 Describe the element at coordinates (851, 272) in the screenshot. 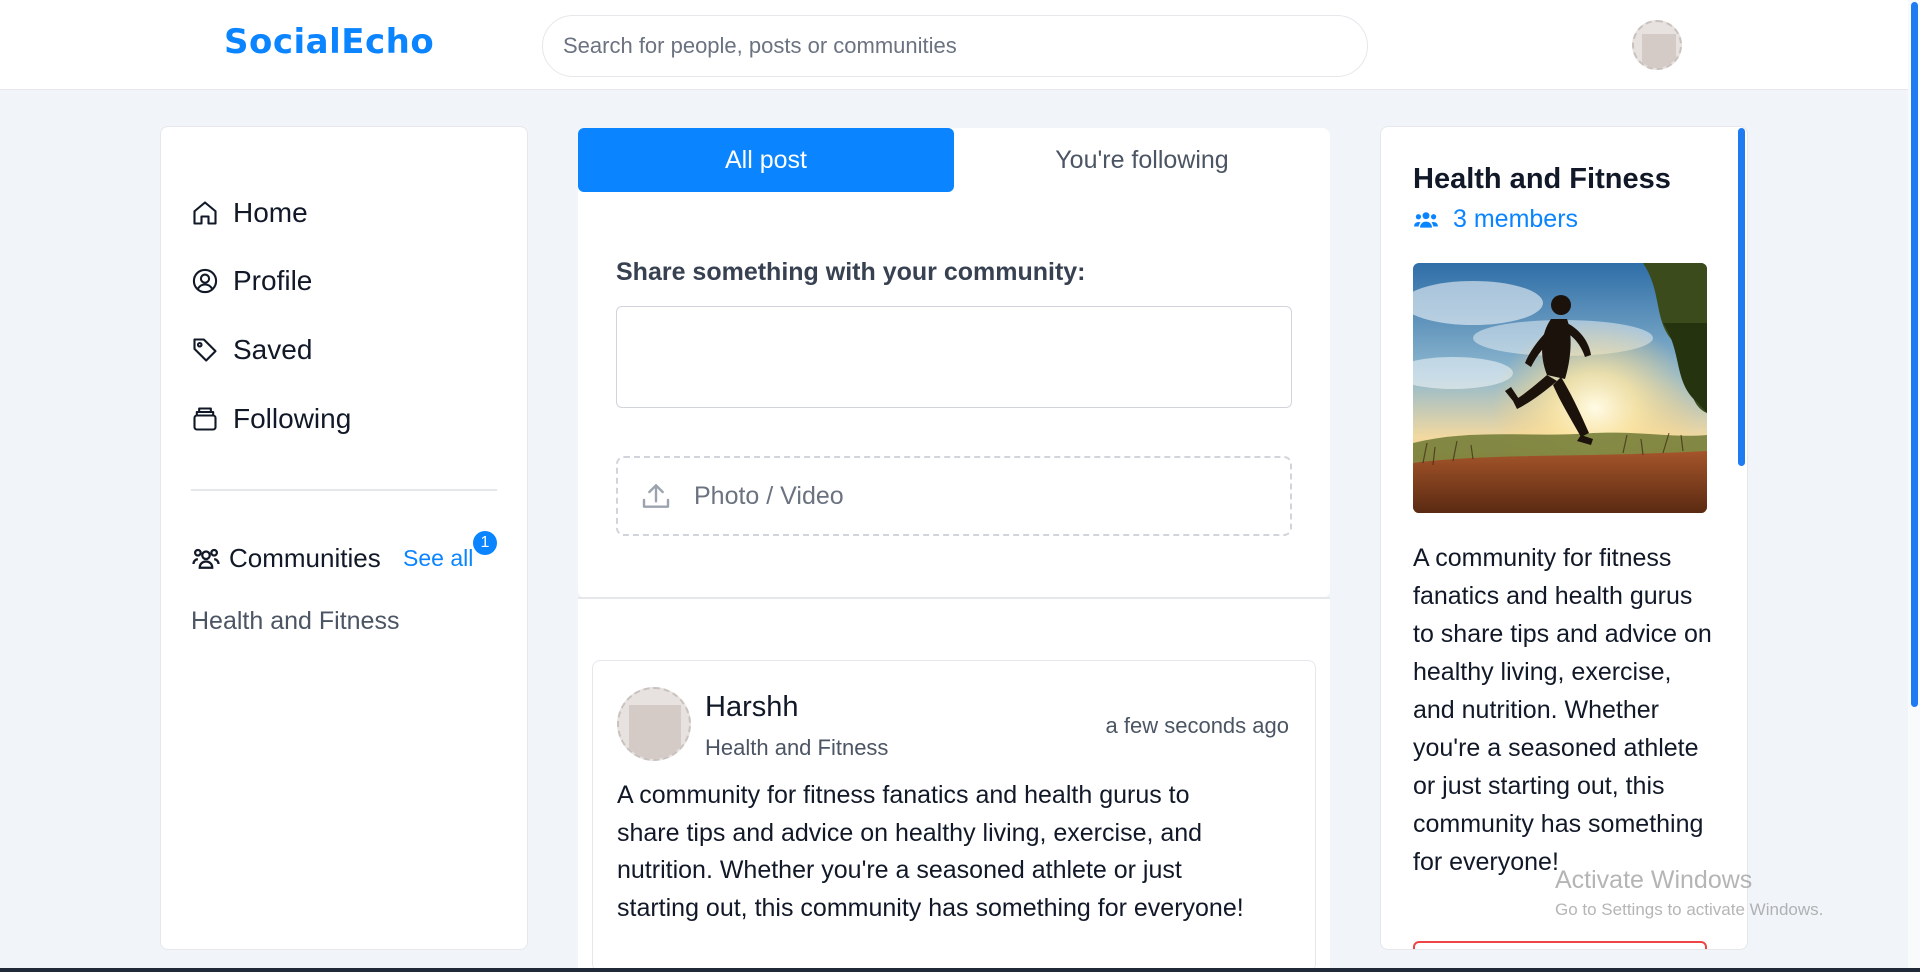

I see `share-label: Share something with your community:` at that location.